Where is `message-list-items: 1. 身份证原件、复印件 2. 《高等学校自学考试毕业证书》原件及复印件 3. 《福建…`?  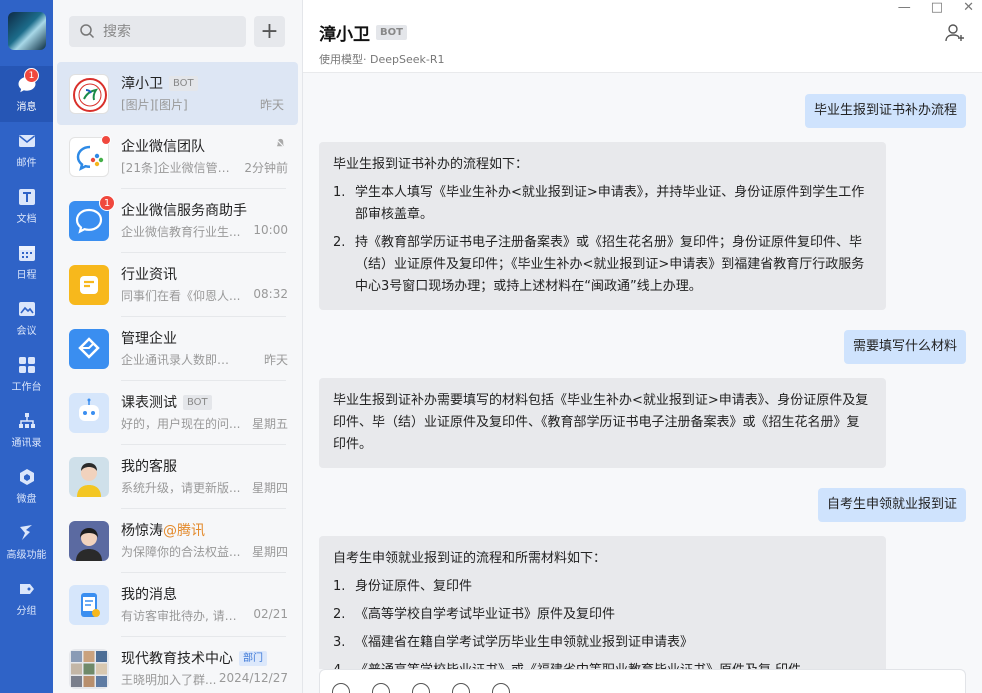 message-list-items: 1. 身份证原件、复印件 2. 《高等学校自学考试毕业证书》原件及复印件 3. 《福建… is located at coordinates (602, 622).